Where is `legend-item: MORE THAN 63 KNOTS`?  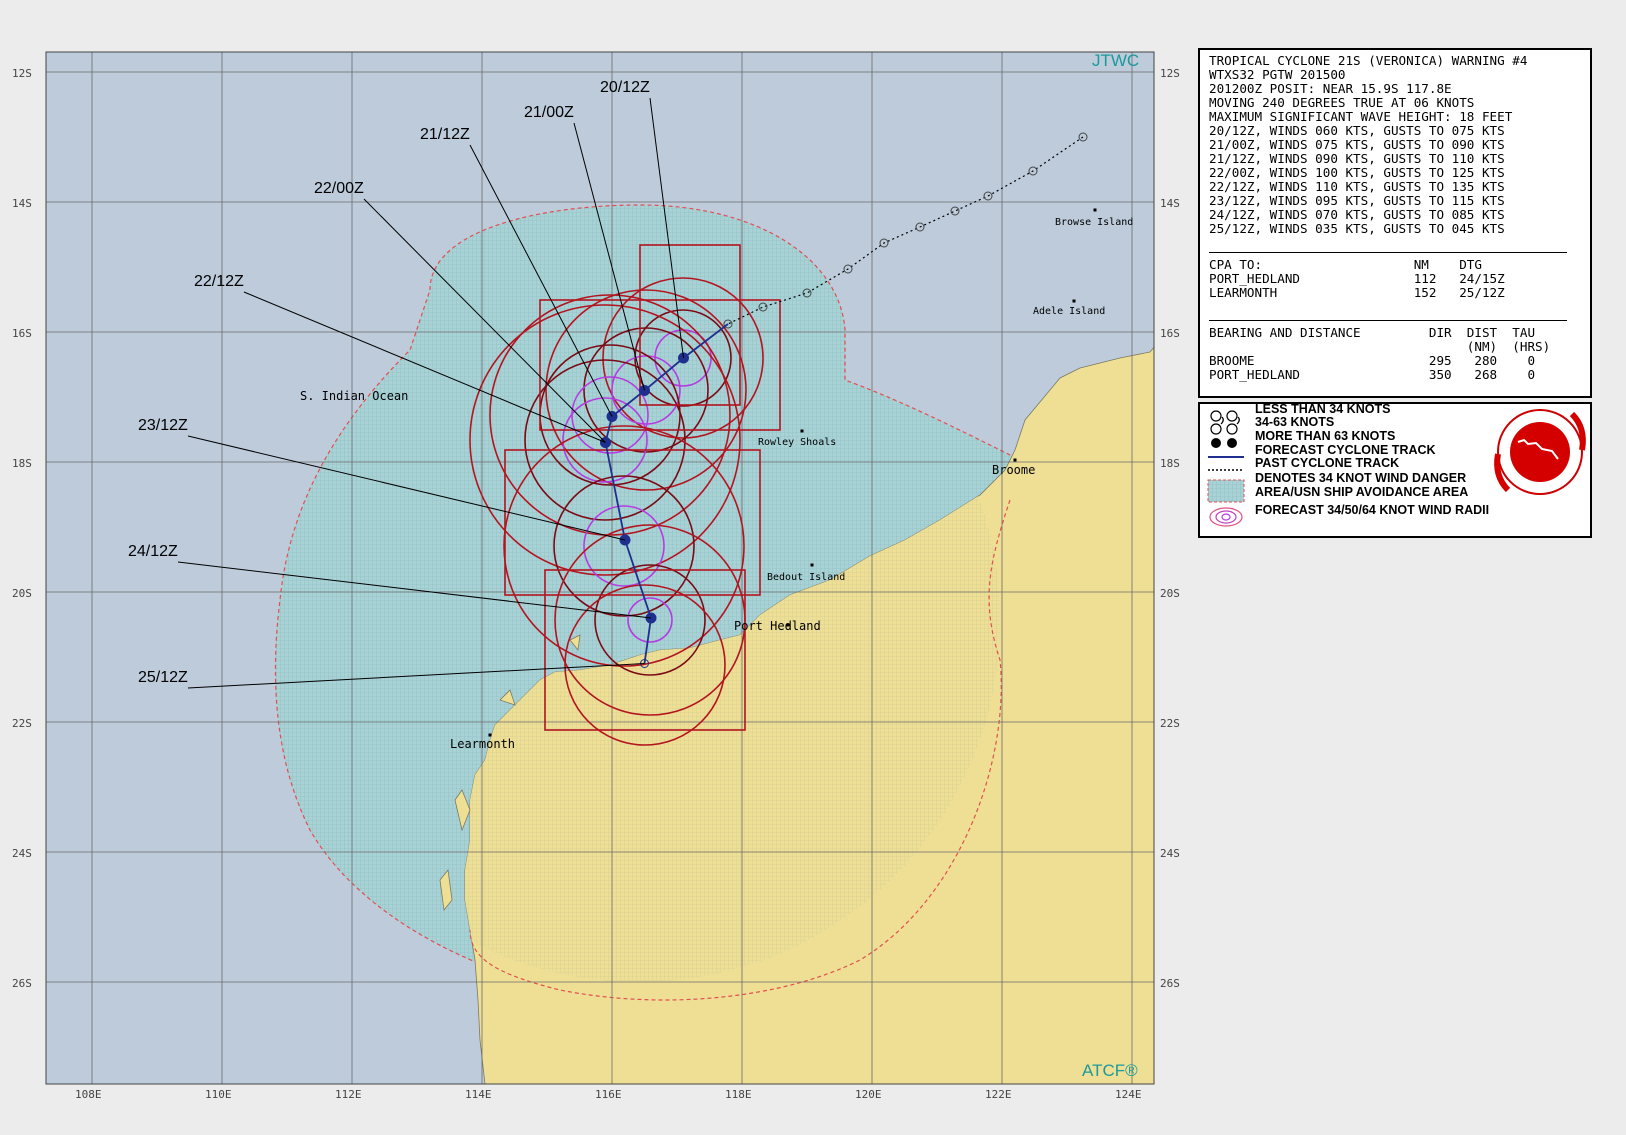 legend-item: MORE THAN 63 KNOTS is located at coordinates (1325, 436).